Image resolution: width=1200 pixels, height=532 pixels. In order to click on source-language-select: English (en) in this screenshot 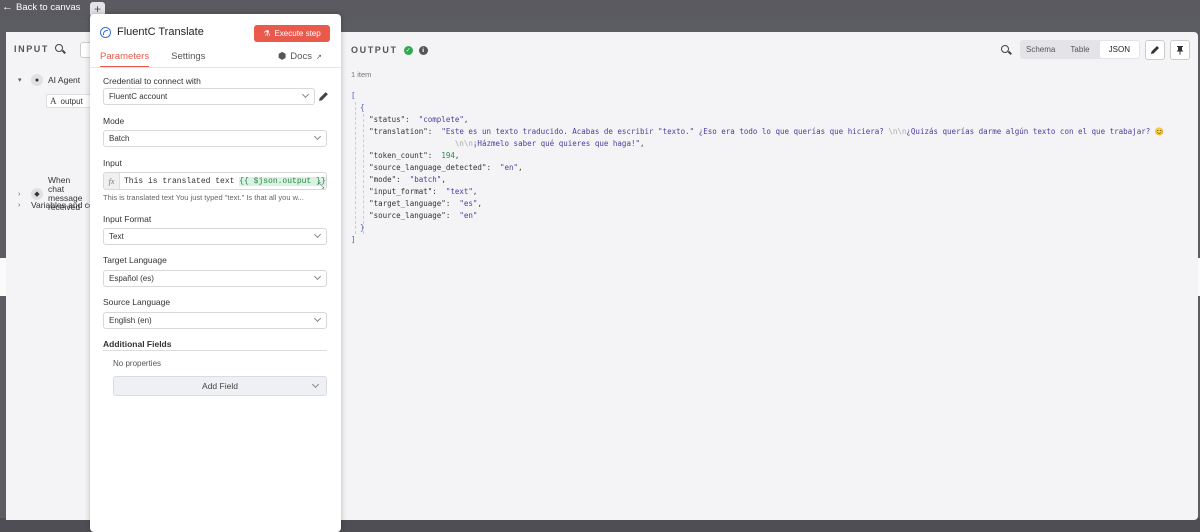, I will do `click(215, 320)`.